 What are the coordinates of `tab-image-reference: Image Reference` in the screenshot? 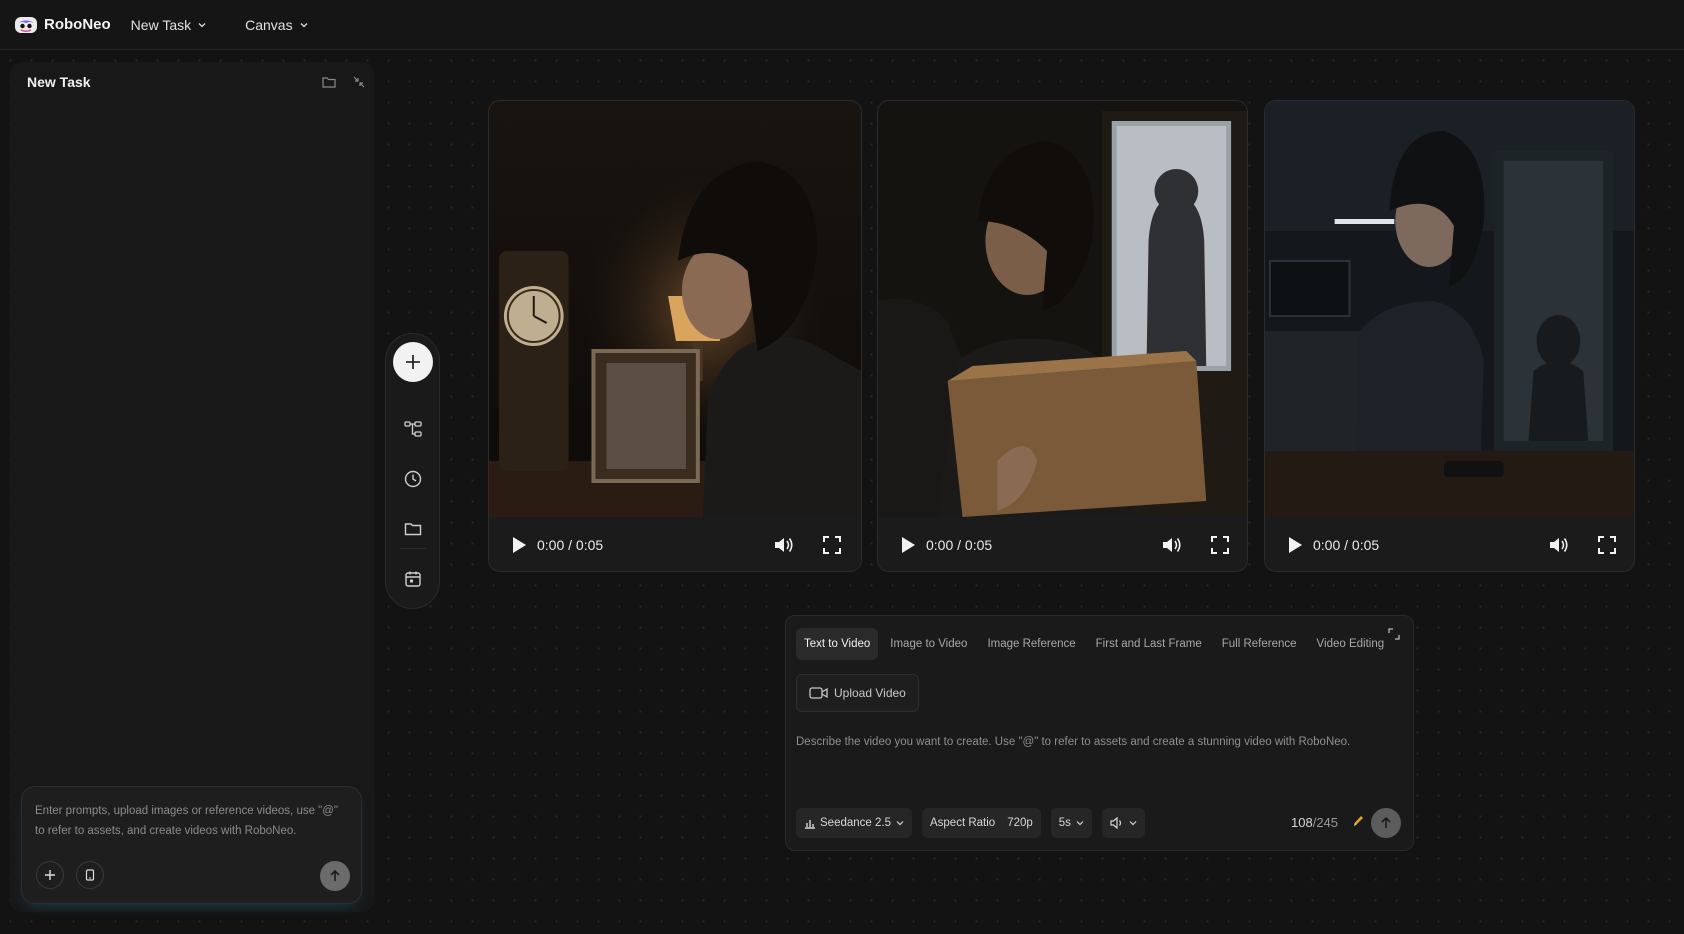 It's located at (1031, 644).